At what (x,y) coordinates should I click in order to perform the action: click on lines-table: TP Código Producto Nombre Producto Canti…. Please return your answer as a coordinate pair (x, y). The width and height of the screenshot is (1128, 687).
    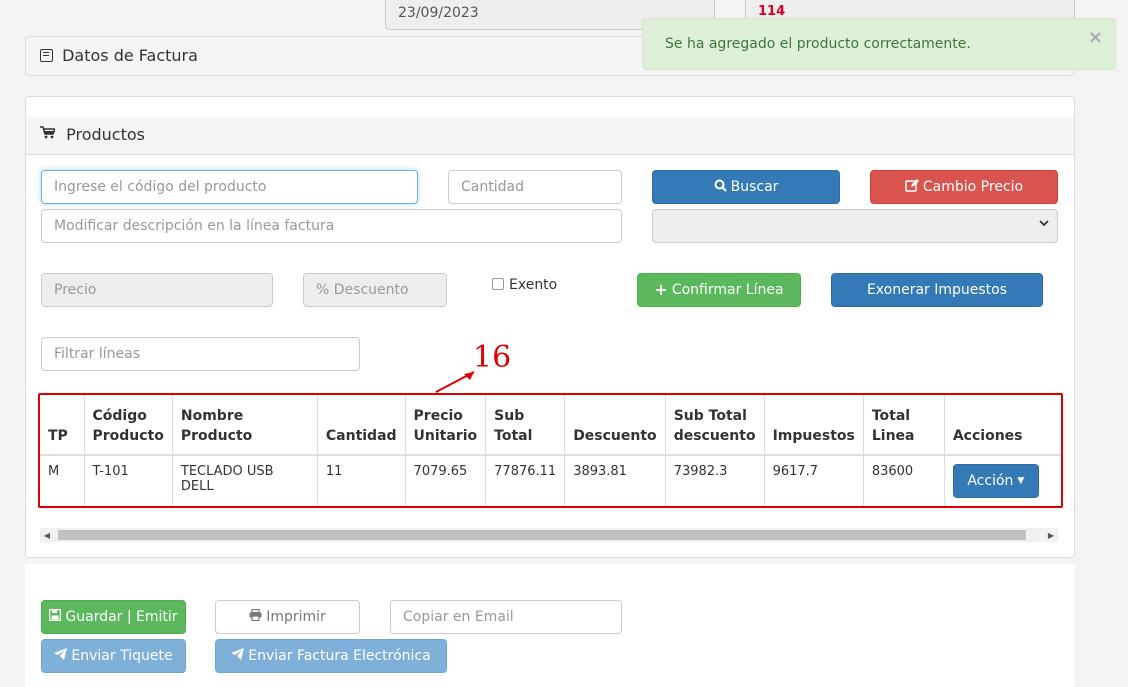
    Looking at the image, I should click on (551, 451).